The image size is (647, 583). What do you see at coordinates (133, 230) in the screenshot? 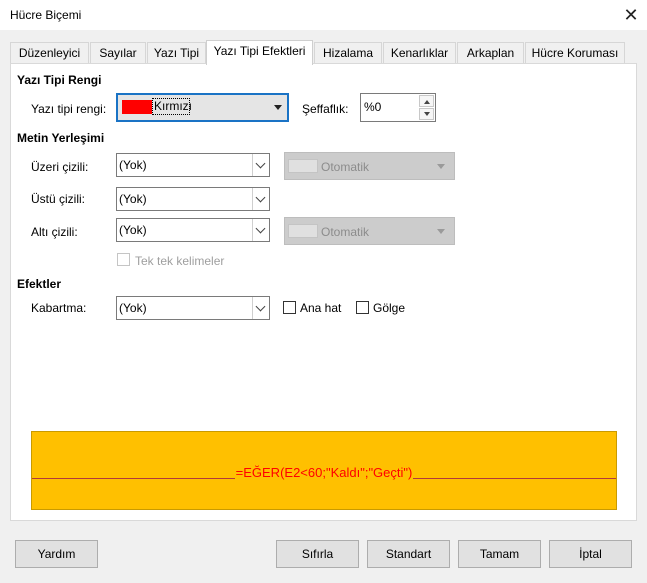
I see `underline-value: (Yok)` at bounding box center [133, 230].